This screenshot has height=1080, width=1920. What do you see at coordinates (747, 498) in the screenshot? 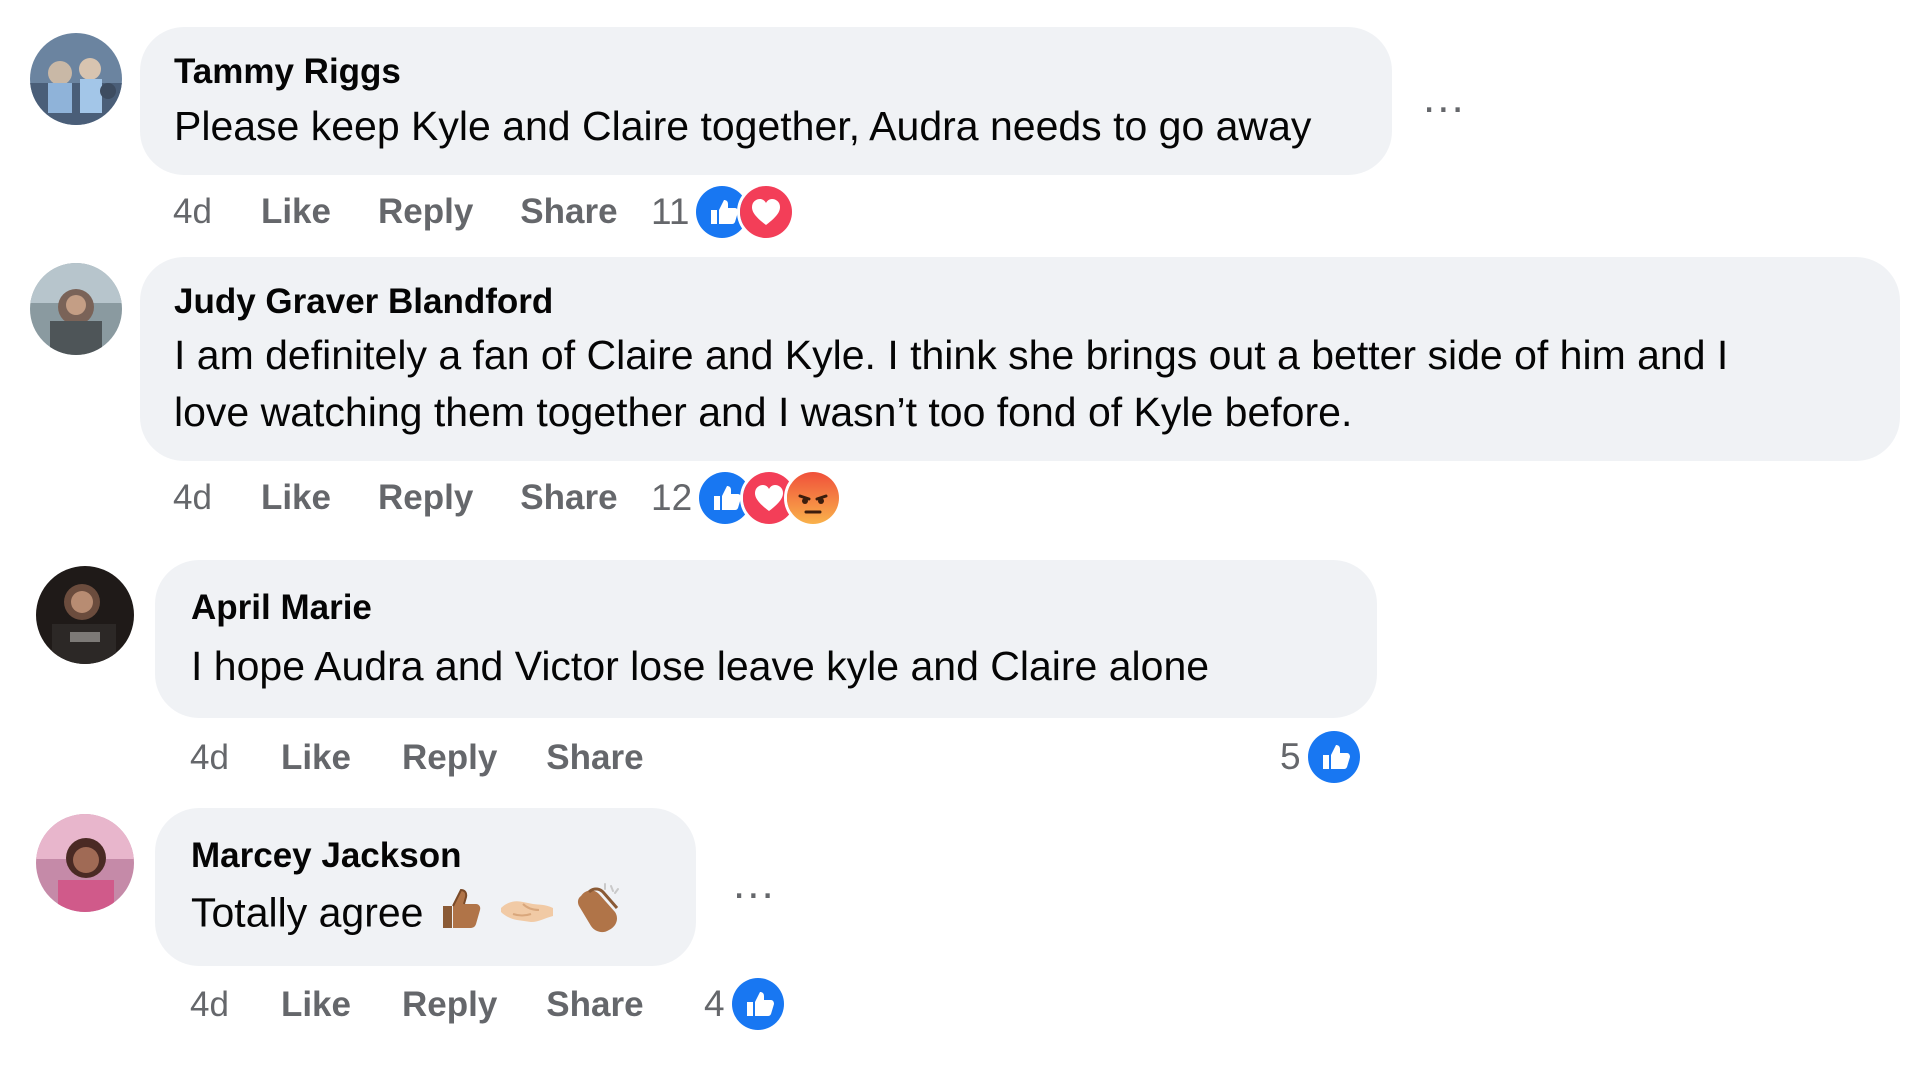
I see `reaction-summary: 12` at bounding box center [747, 498].